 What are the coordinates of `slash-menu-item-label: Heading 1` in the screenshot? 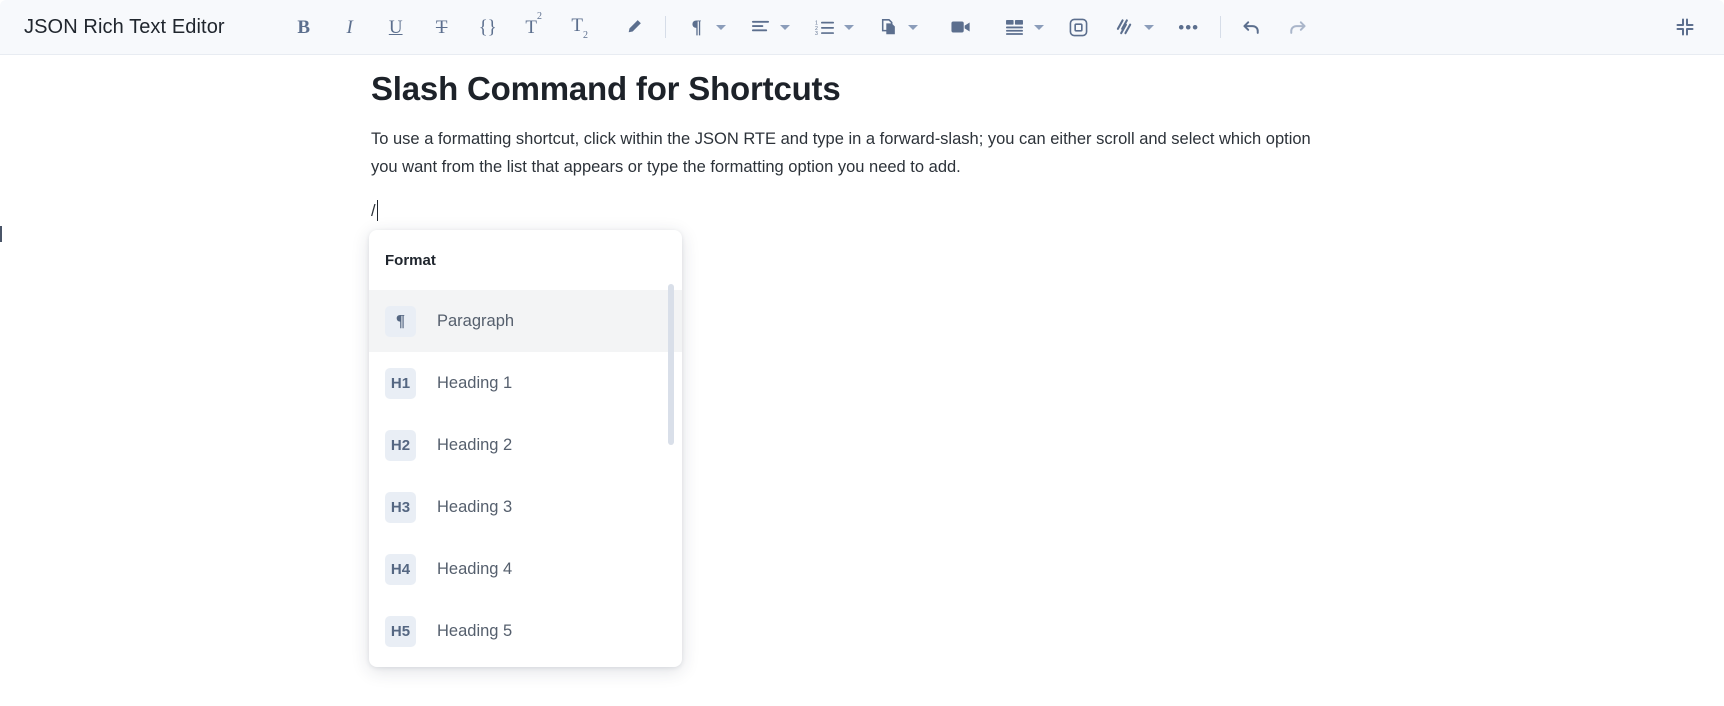 It's located at (475, 382).